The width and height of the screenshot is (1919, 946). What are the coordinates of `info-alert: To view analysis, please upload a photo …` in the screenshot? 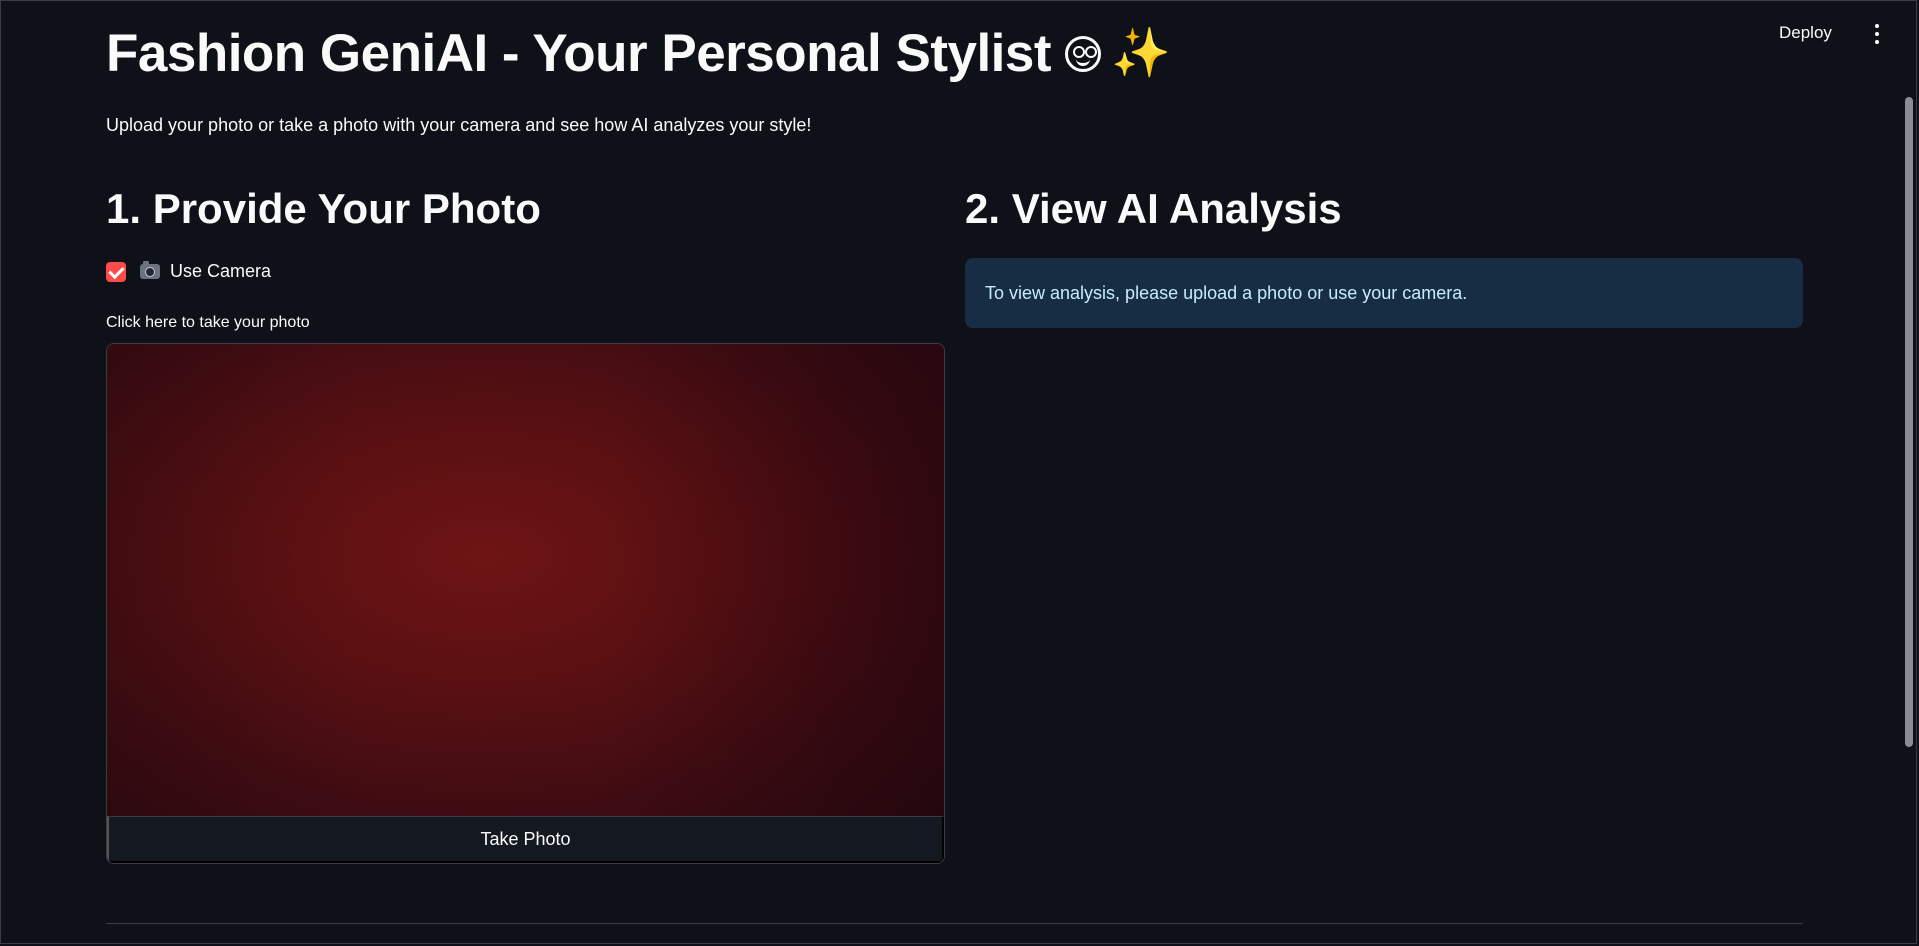 It's located at (1384, 293).